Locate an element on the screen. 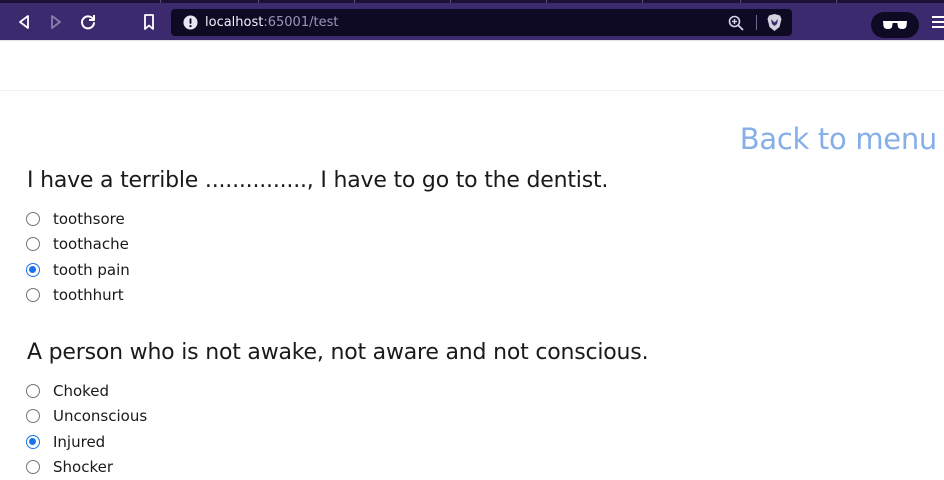  toolbar-shadow is located at coordinates (472, 40).